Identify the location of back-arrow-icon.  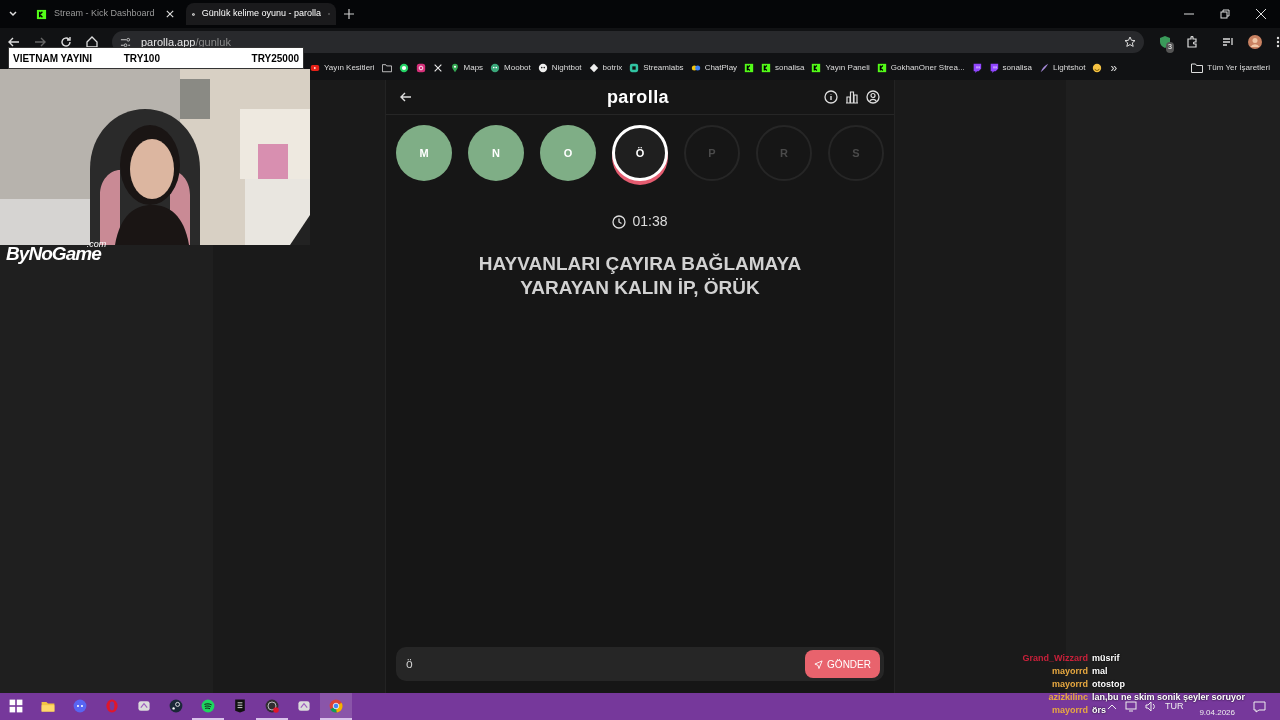
(406, 97).